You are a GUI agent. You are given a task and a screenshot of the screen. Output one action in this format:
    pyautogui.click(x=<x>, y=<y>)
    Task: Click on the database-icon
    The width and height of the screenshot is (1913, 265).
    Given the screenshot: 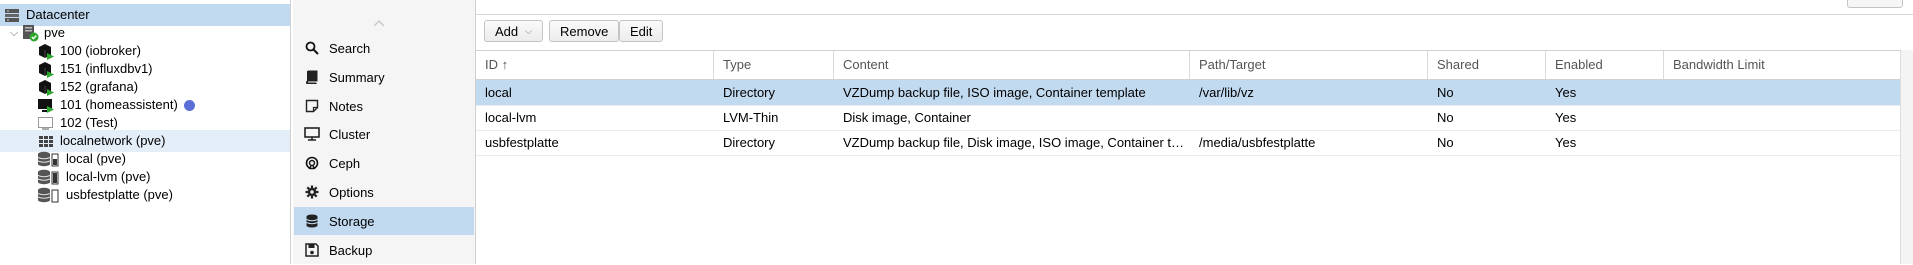 What is the action you would take?
    pyautogui.click(x=312, y=221)
    